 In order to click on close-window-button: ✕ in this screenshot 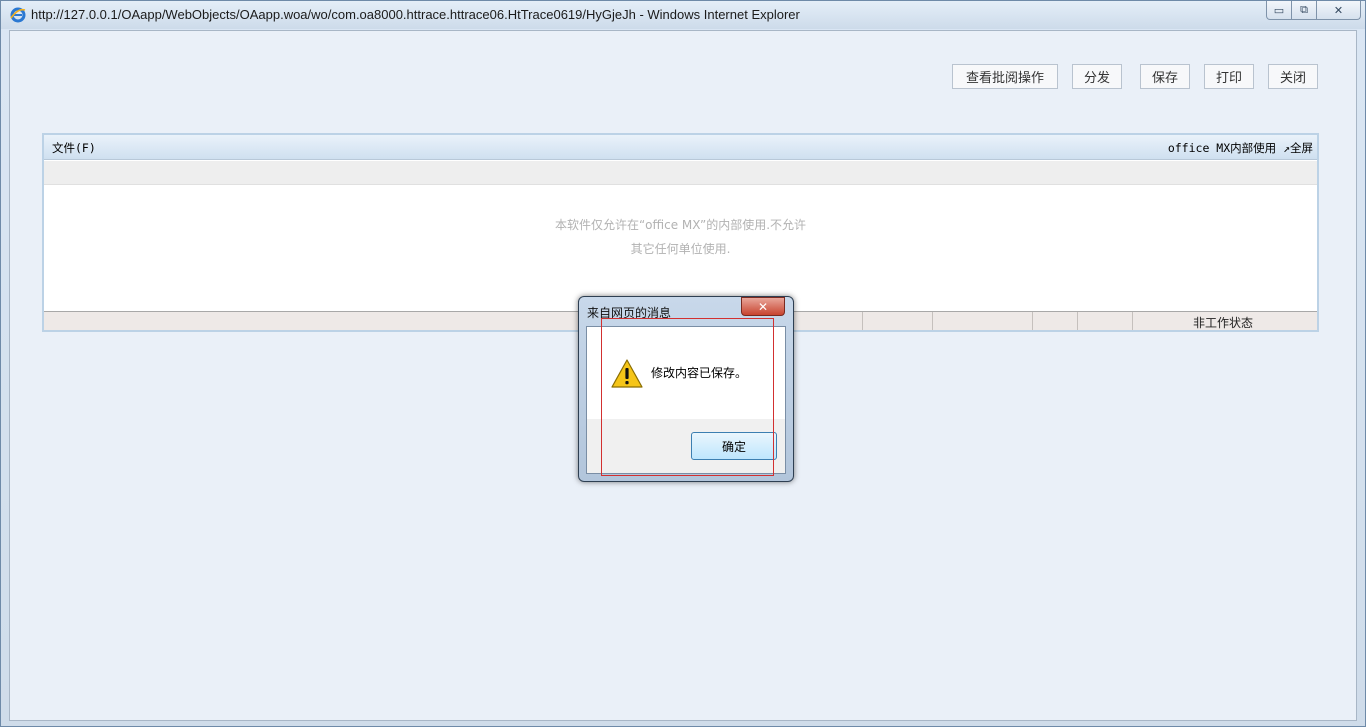, I will do `click(1339, 10)`.